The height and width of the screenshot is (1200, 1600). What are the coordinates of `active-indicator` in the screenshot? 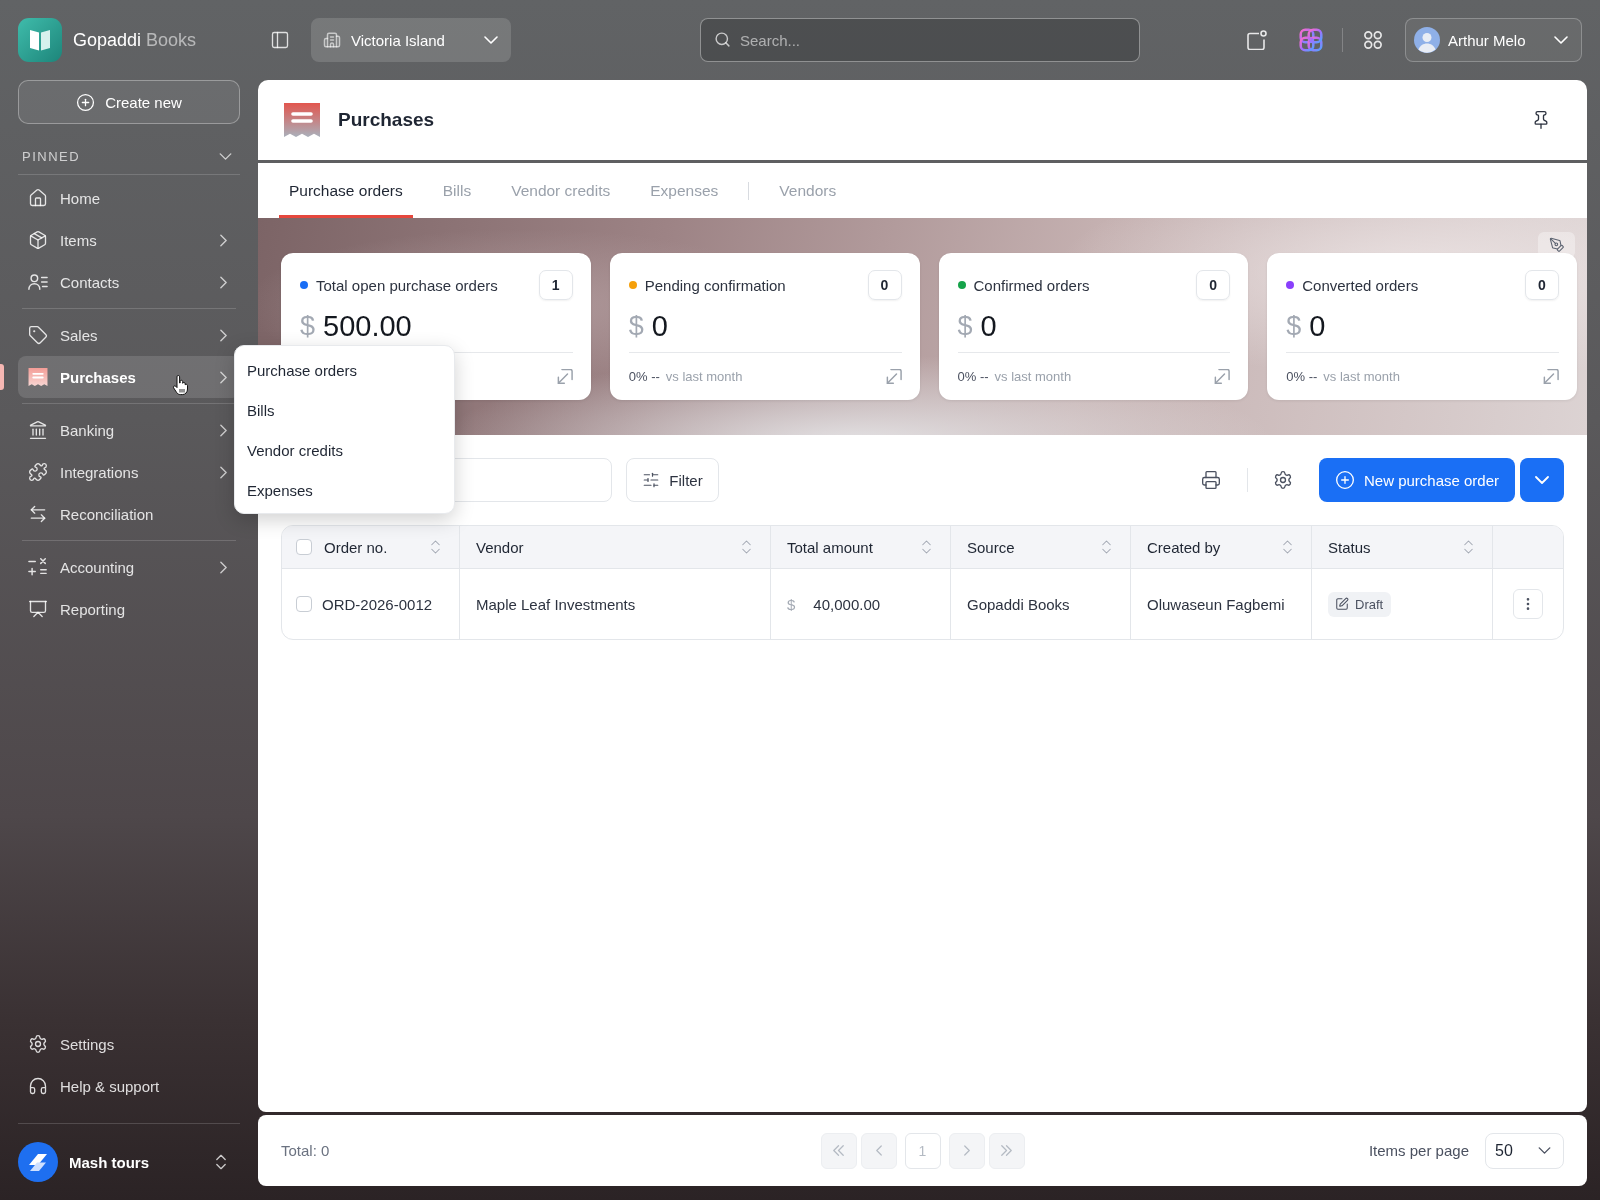 It's located at (2, 377).